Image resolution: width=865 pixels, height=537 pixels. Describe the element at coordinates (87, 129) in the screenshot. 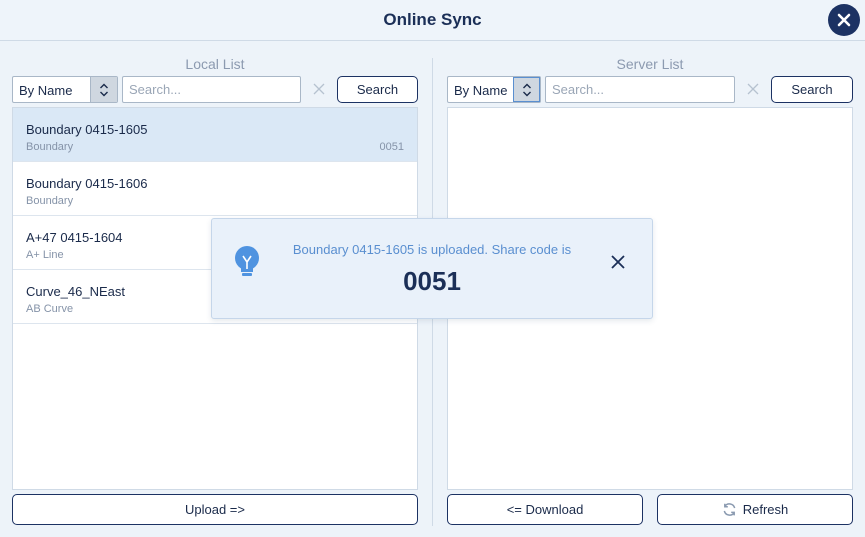

I see `item-name: Boundary 0415-1605` at that location.